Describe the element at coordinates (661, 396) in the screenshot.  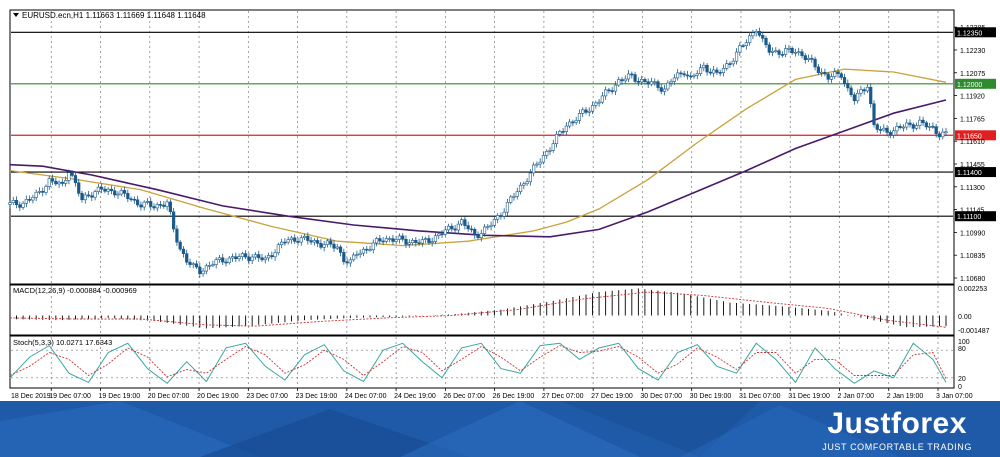
I see `time-label: 30 Dec 07:00` at that location.